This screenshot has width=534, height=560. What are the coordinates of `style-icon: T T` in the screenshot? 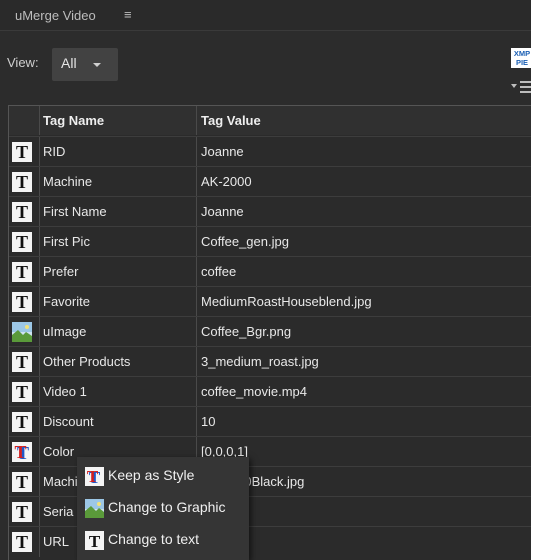 It's located at (94, 477).